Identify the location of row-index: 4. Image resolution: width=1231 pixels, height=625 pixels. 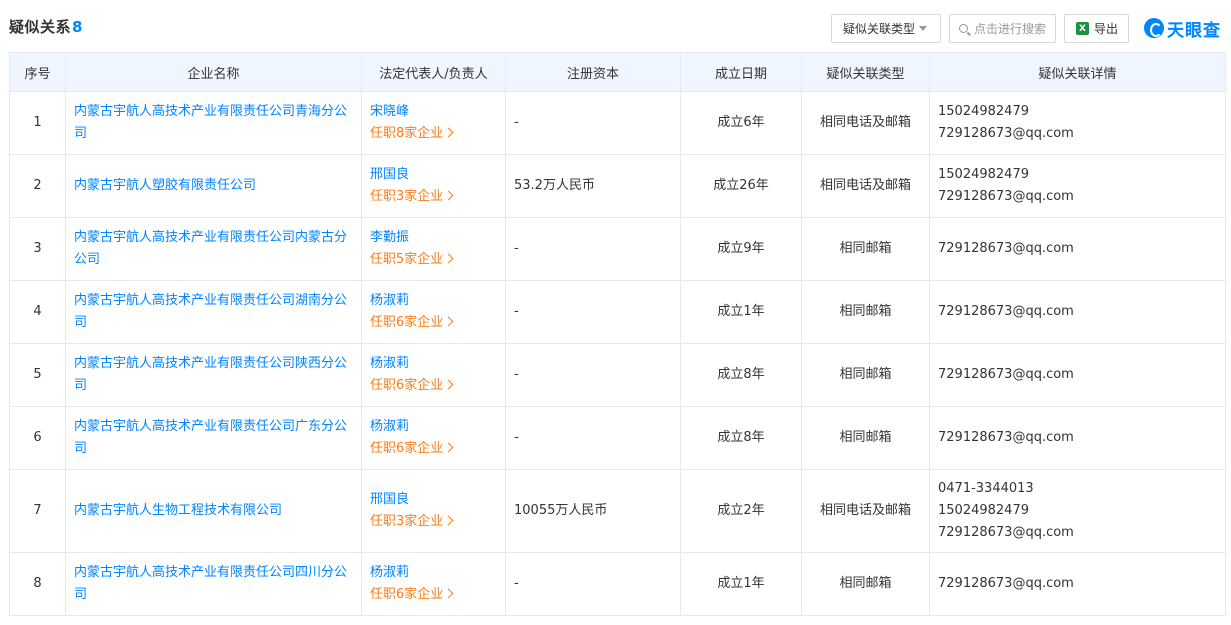
(37, 312).